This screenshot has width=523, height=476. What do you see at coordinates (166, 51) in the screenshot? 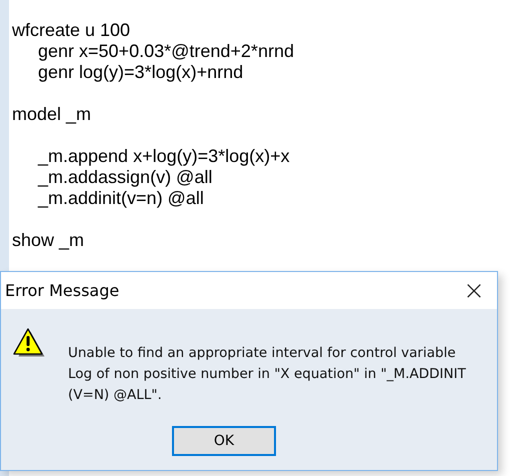
I see `code-line: genr x=50+0.03*@trend+2*nrnd` at bounding box center [166, 51].